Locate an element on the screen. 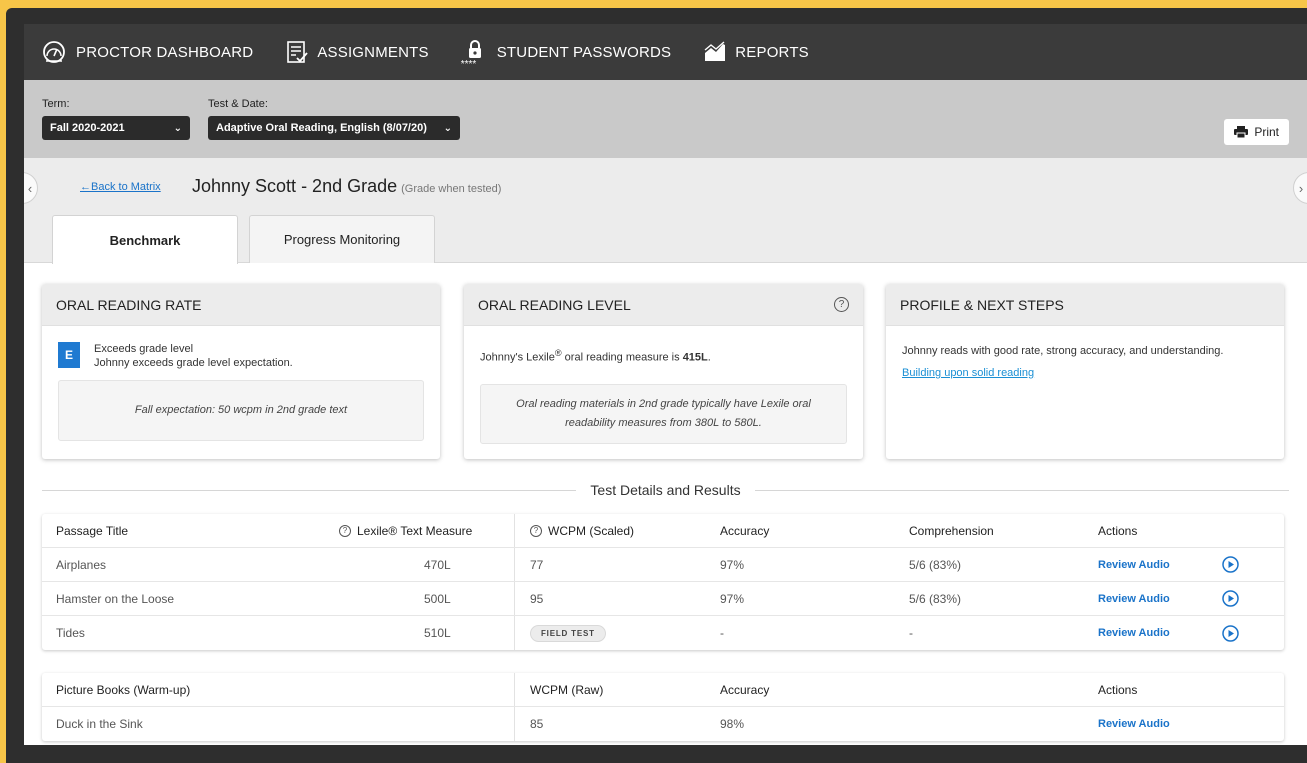  rate-status: Exceeds grade level is located at coordinates (144, 349).